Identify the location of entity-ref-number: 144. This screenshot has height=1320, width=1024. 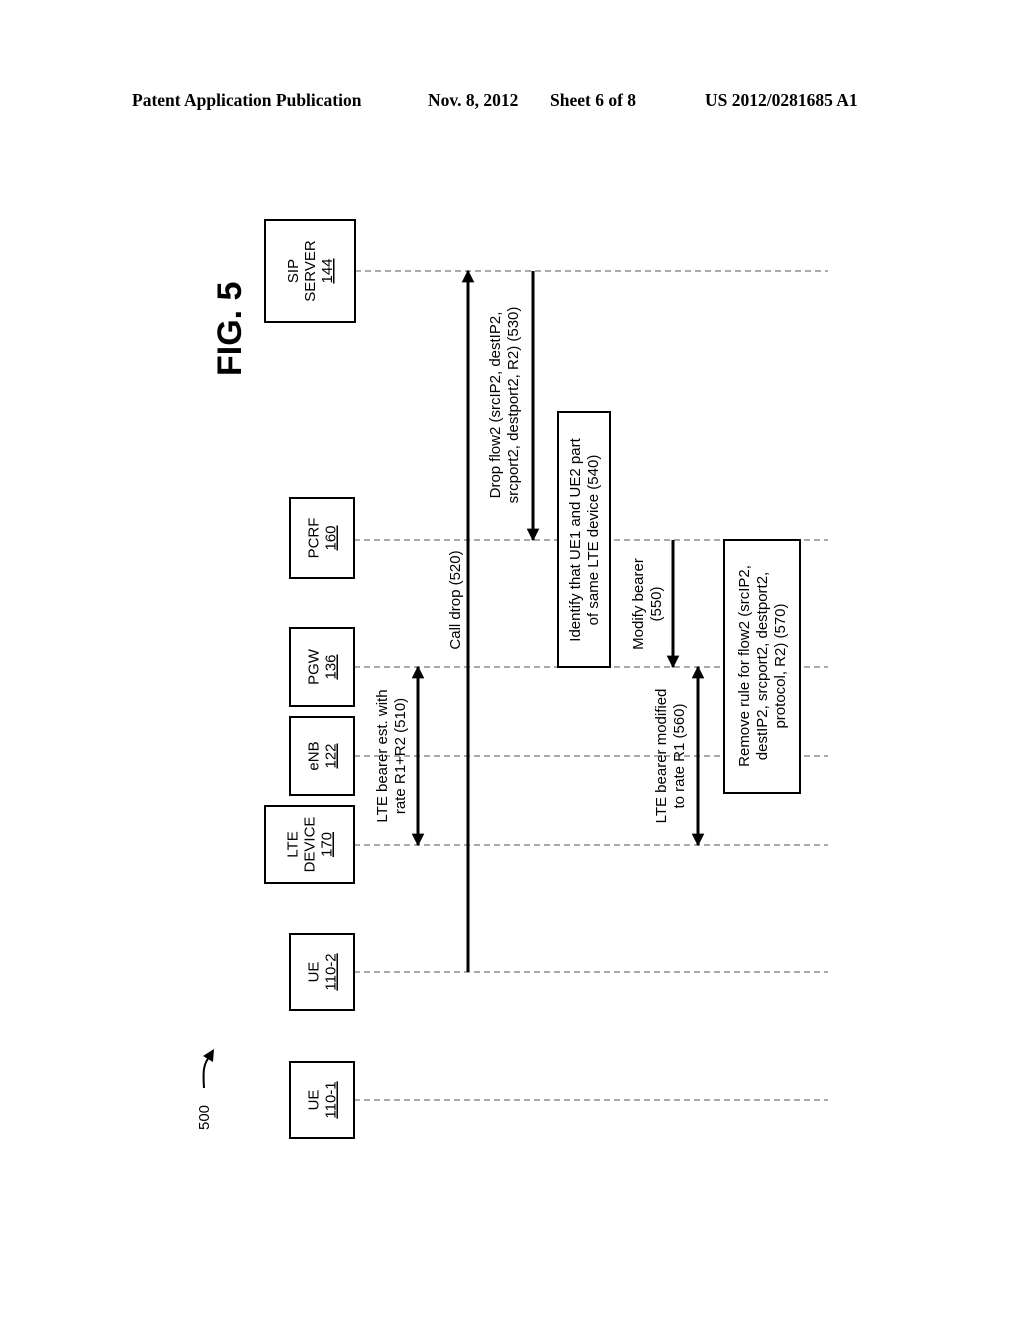
(327, 270).